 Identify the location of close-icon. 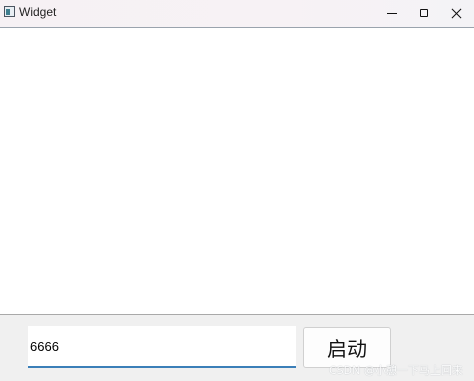
(456, 13).